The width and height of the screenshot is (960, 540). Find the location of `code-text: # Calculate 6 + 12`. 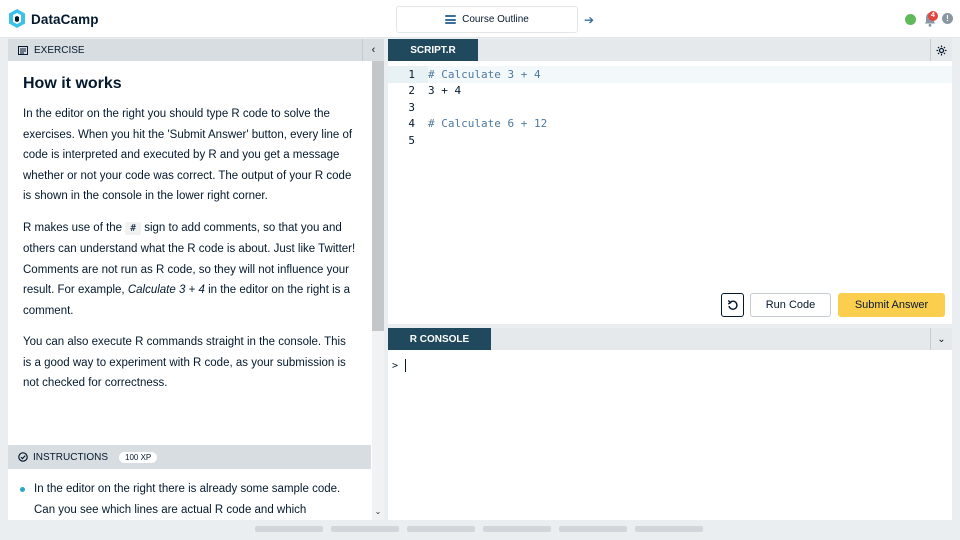

code-text: # Calculate 6 + 12 is located at coordinates (488, 124).